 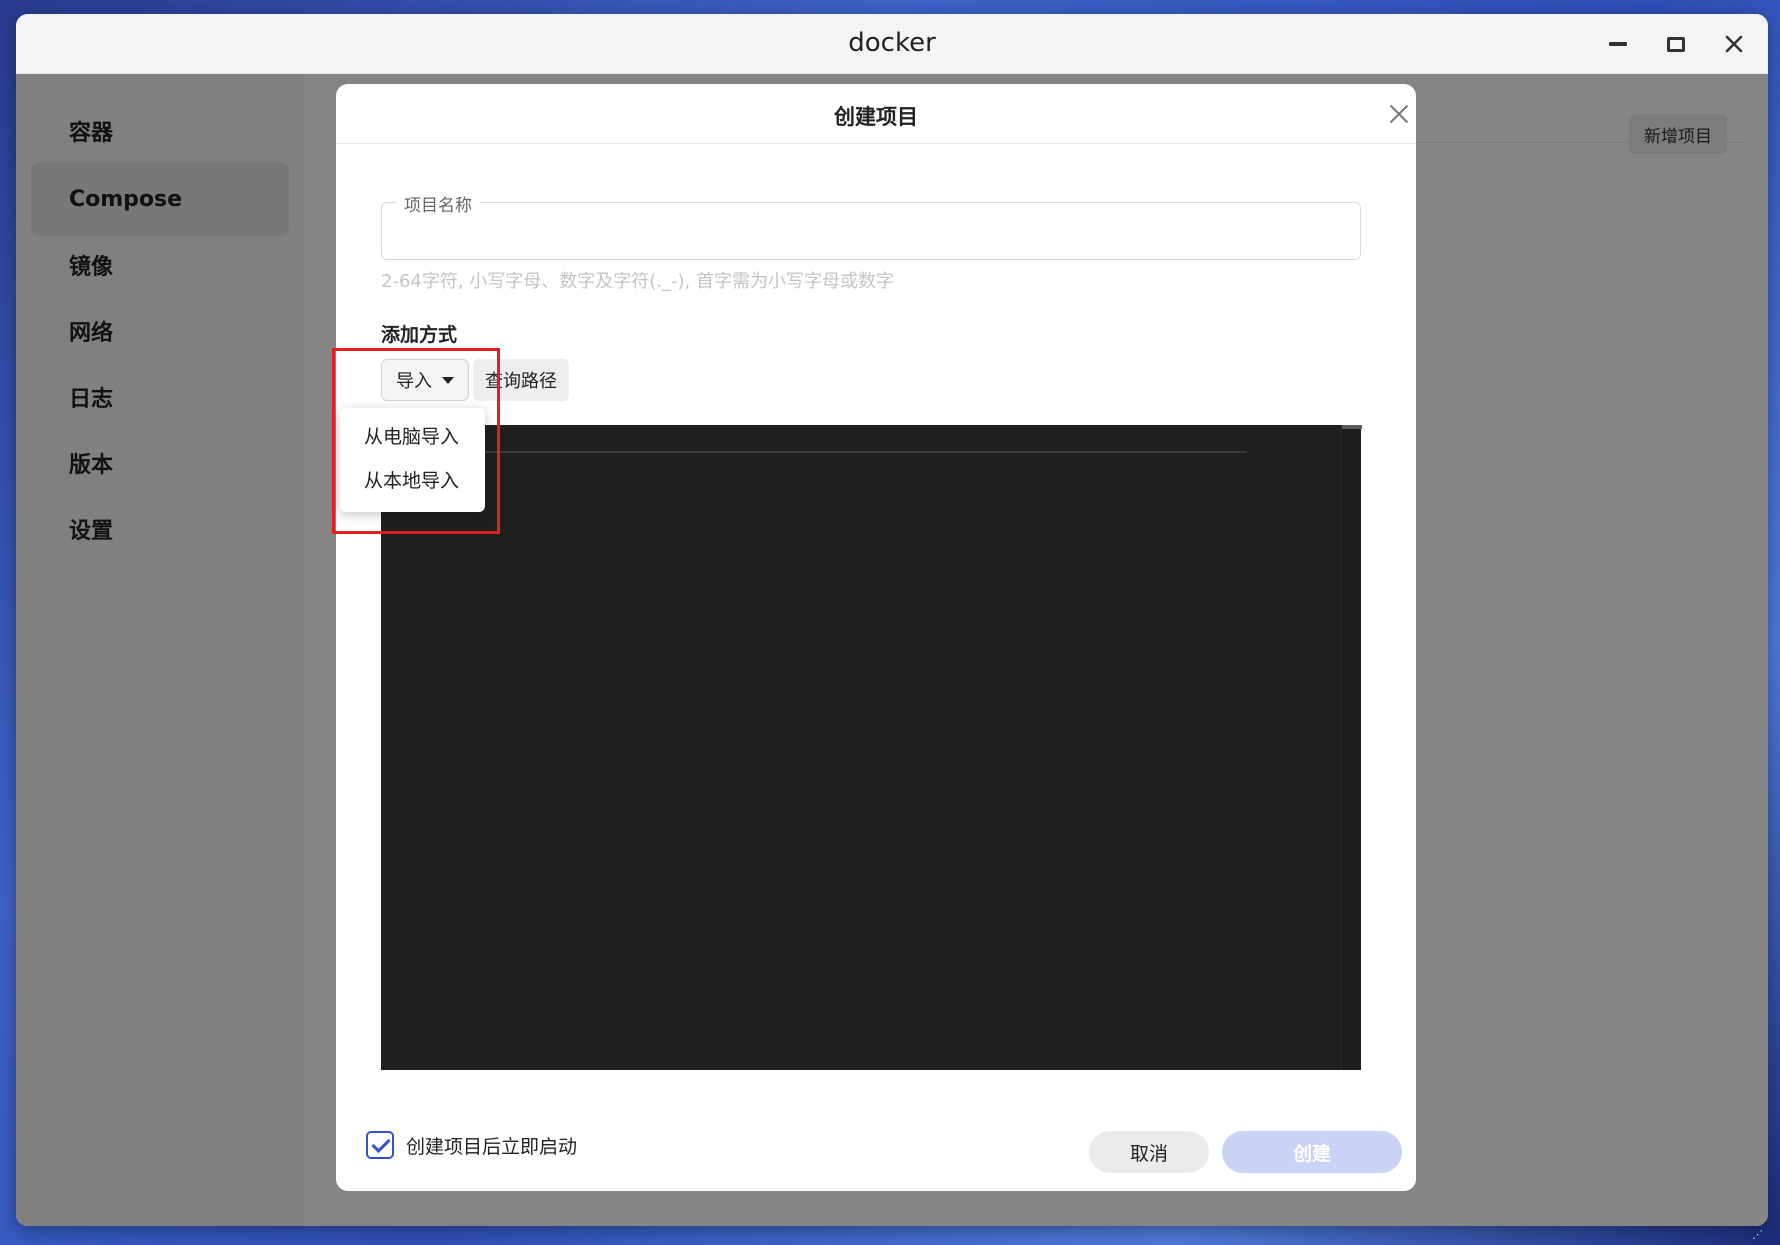 What do you see at coordinates (862, 452) in the screenshot?
I see `editor-current-line` at bounding box center [862, 452].